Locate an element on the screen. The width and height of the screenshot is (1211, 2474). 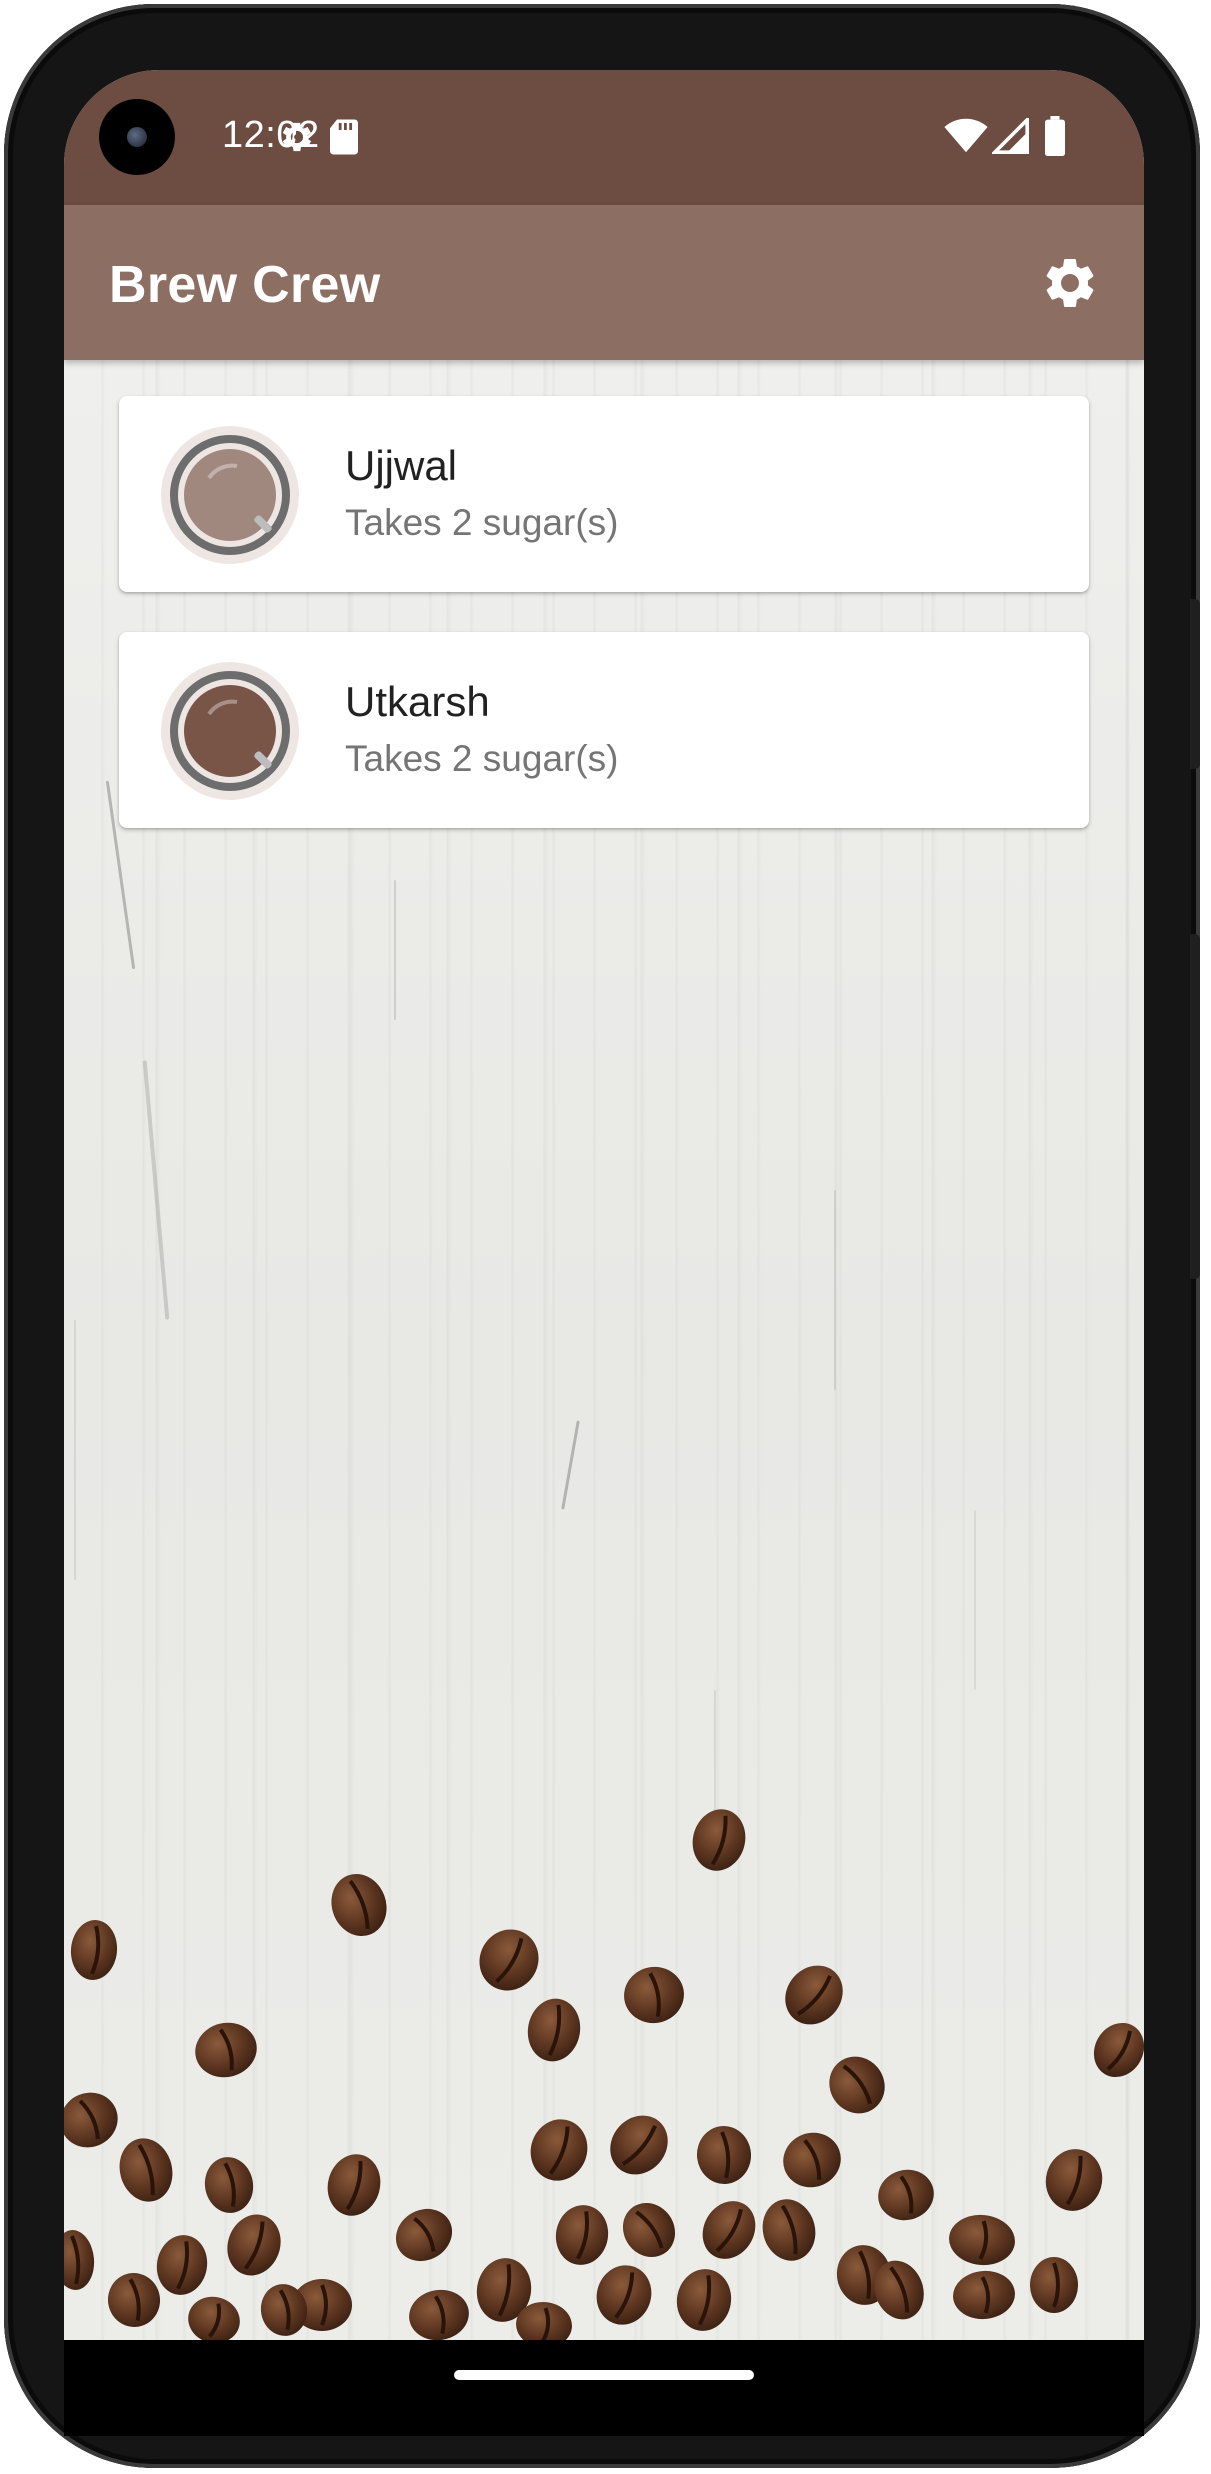
power-button is located at coordinates (1195, 684).